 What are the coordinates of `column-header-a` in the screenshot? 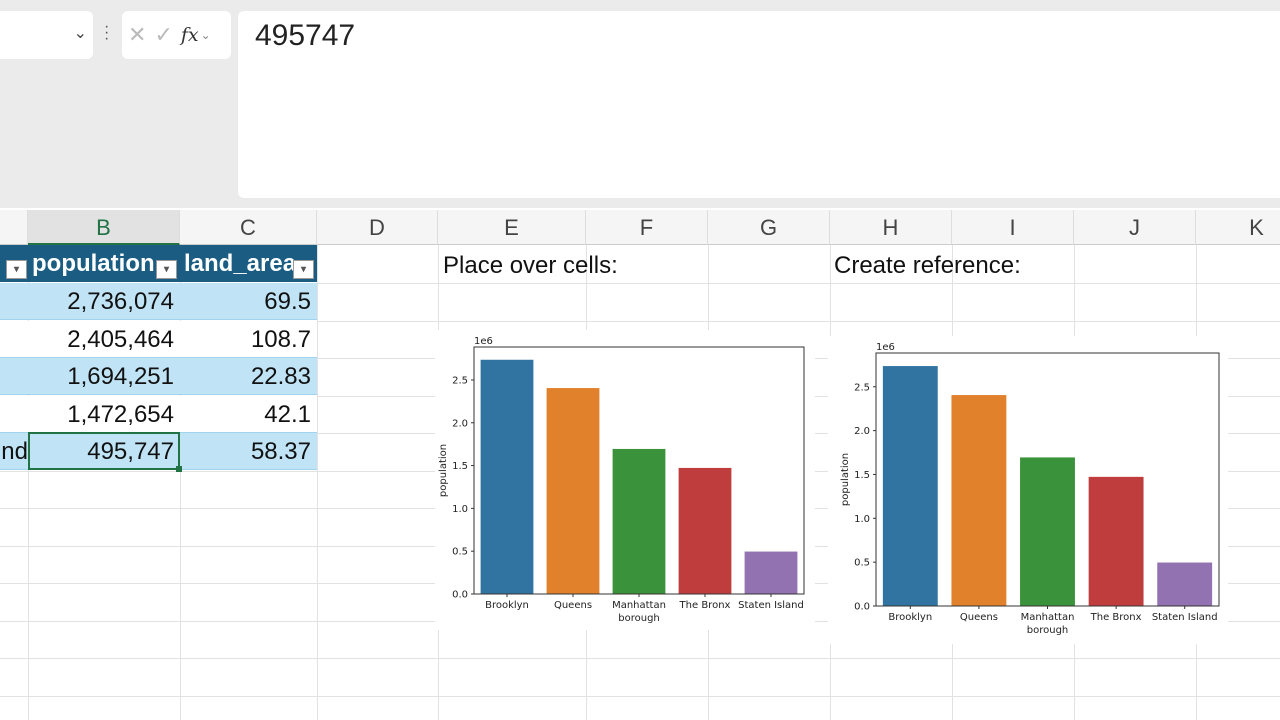 It's located at (14, 227).